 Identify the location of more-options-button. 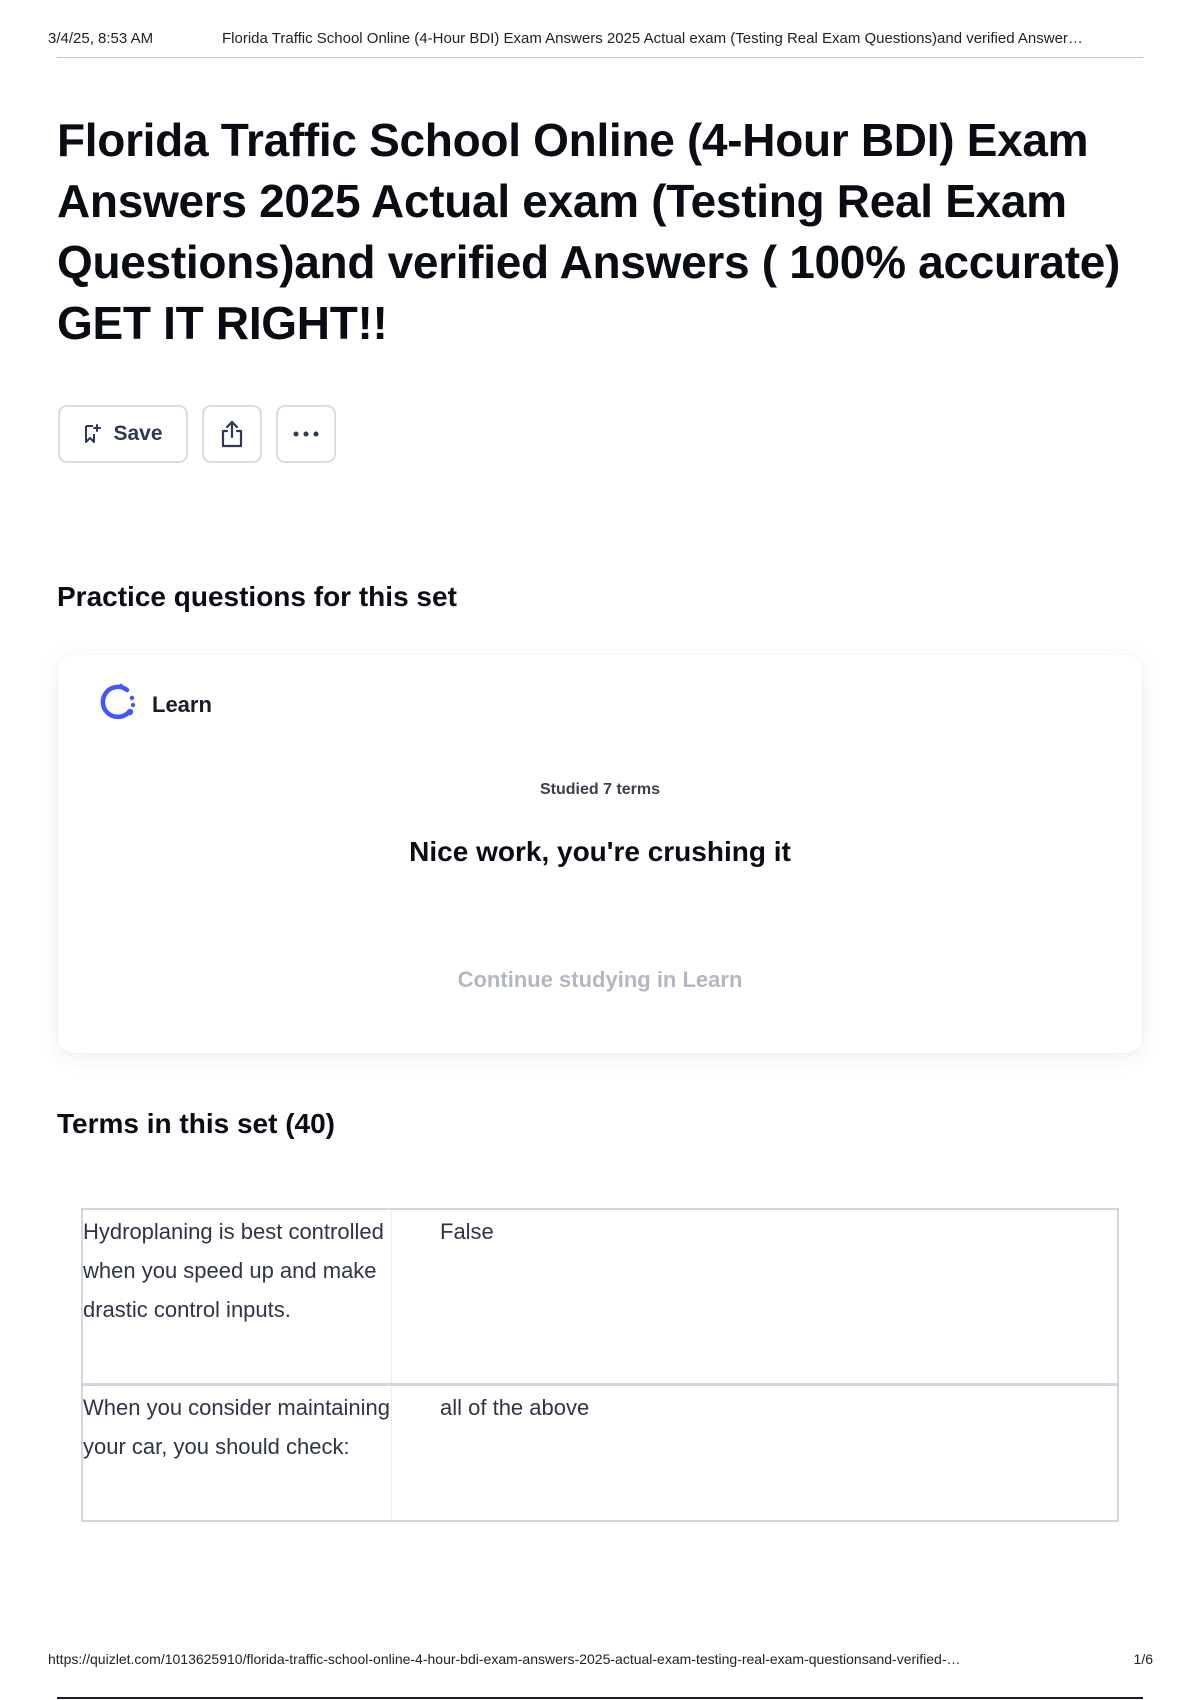
(306, 434).